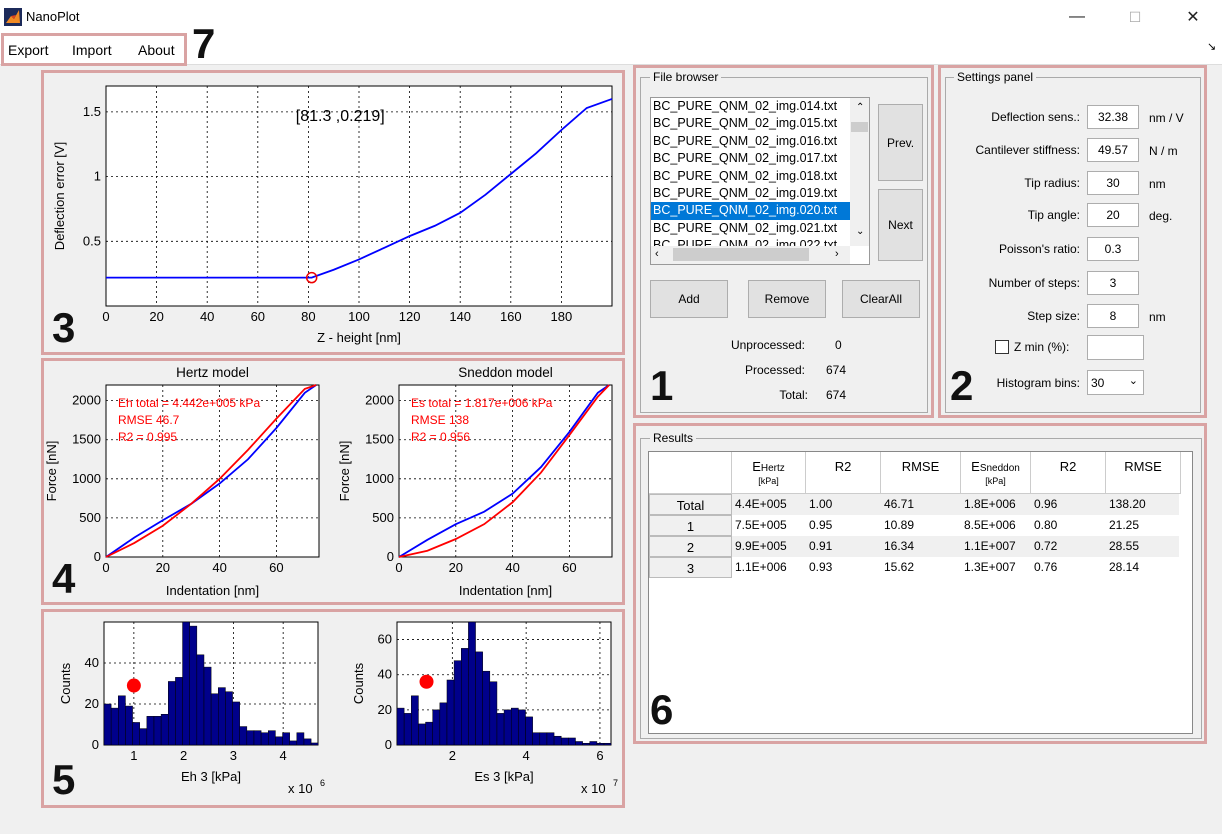  What do you see at coordinates (133, 755) in the screenshot?
I see `x-tick-label: 1` at bounding box center [133, 755].